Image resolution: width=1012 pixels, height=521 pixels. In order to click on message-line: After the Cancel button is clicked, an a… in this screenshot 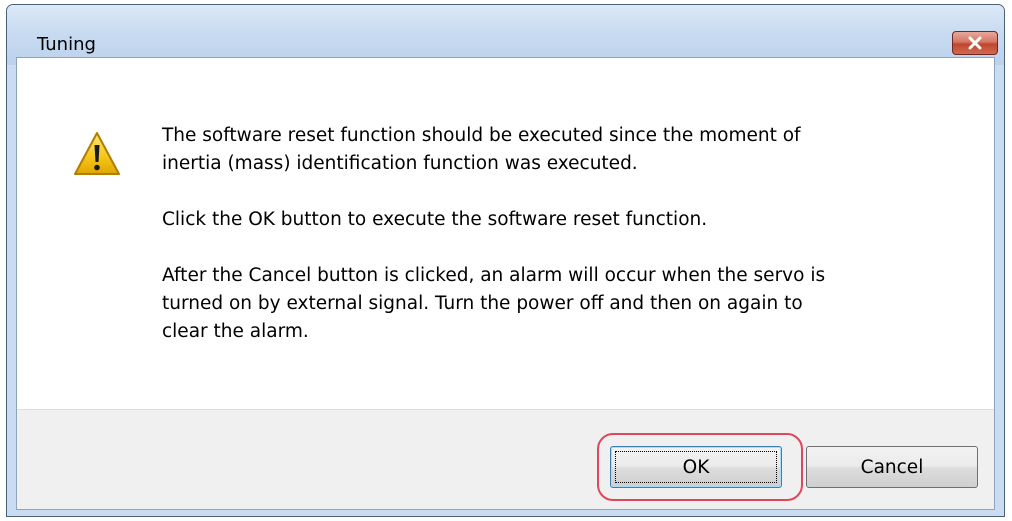, I will do `click(494, 275)`.